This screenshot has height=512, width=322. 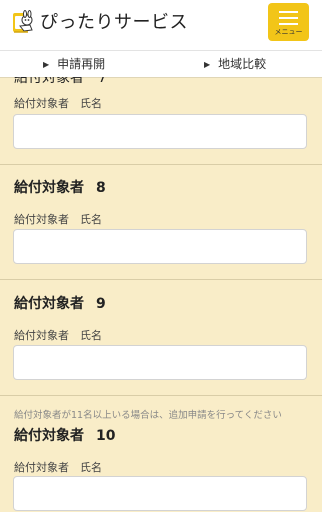 I want to click on section-number: 10, so click(x=106, y=436).